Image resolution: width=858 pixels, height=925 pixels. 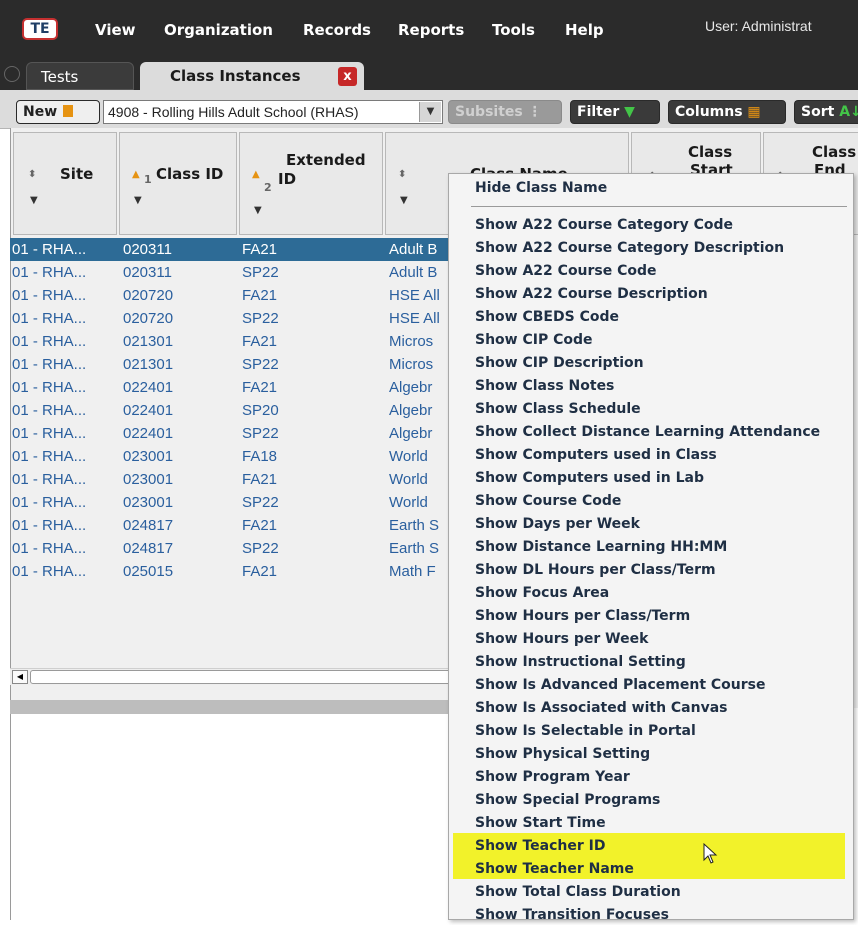 What do you see at coordinates (559, 363) in the screenshot?
I see `menu-item-show-column: Show CIP Description` at bounding box center [559, 363].